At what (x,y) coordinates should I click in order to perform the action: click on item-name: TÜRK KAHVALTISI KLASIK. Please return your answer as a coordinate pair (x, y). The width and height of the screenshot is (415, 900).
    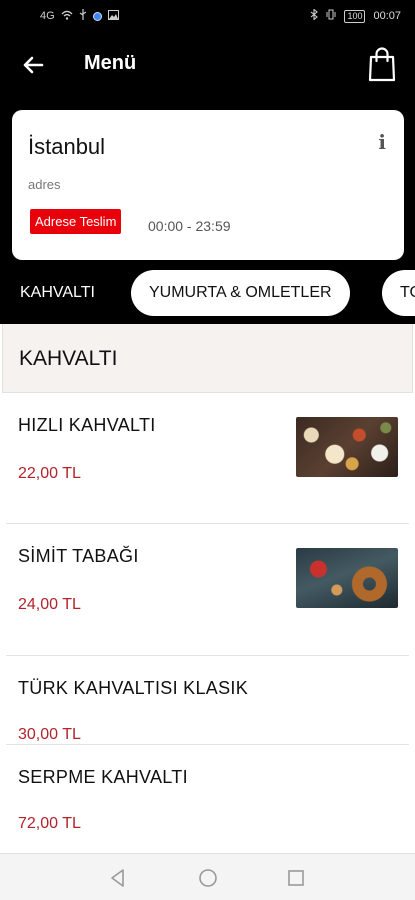
    Looking at the image, I should click on (133, 688).